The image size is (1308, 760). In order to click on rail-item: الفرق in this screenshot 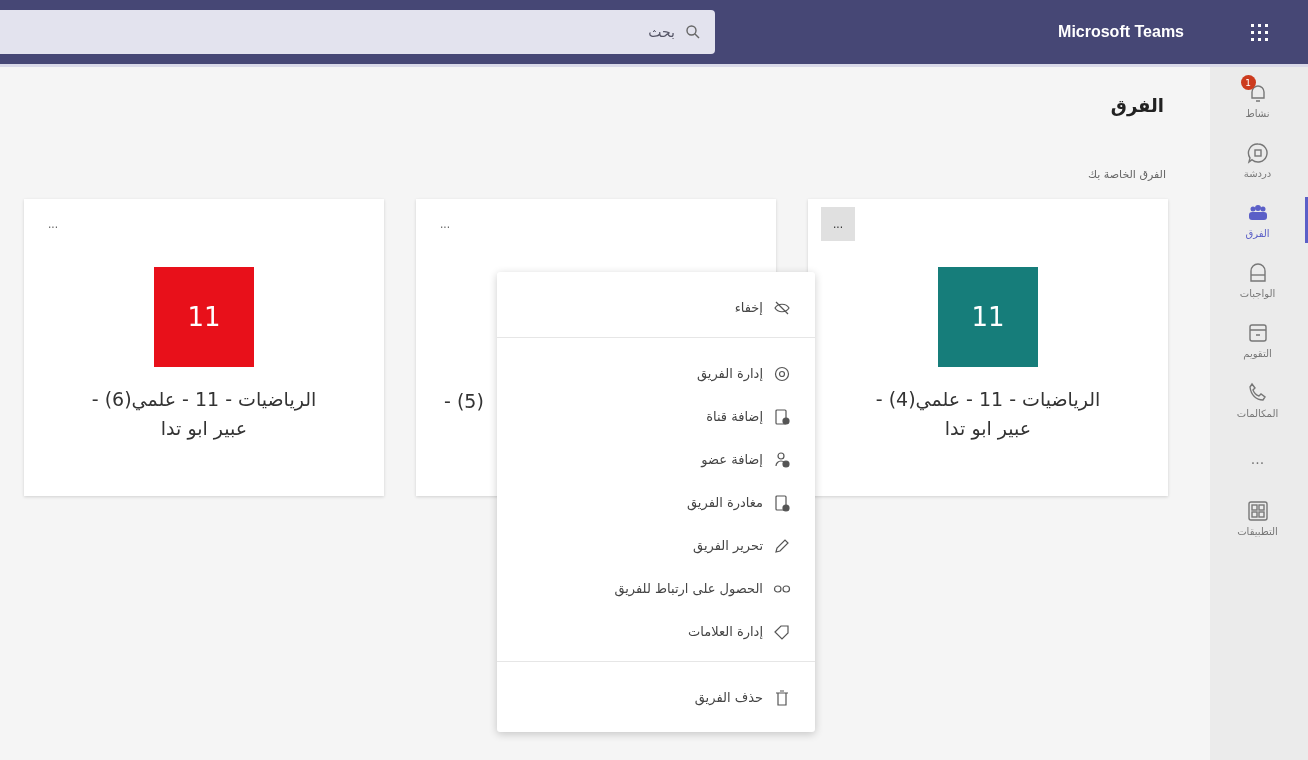, I will do `click(1259, 220)`.